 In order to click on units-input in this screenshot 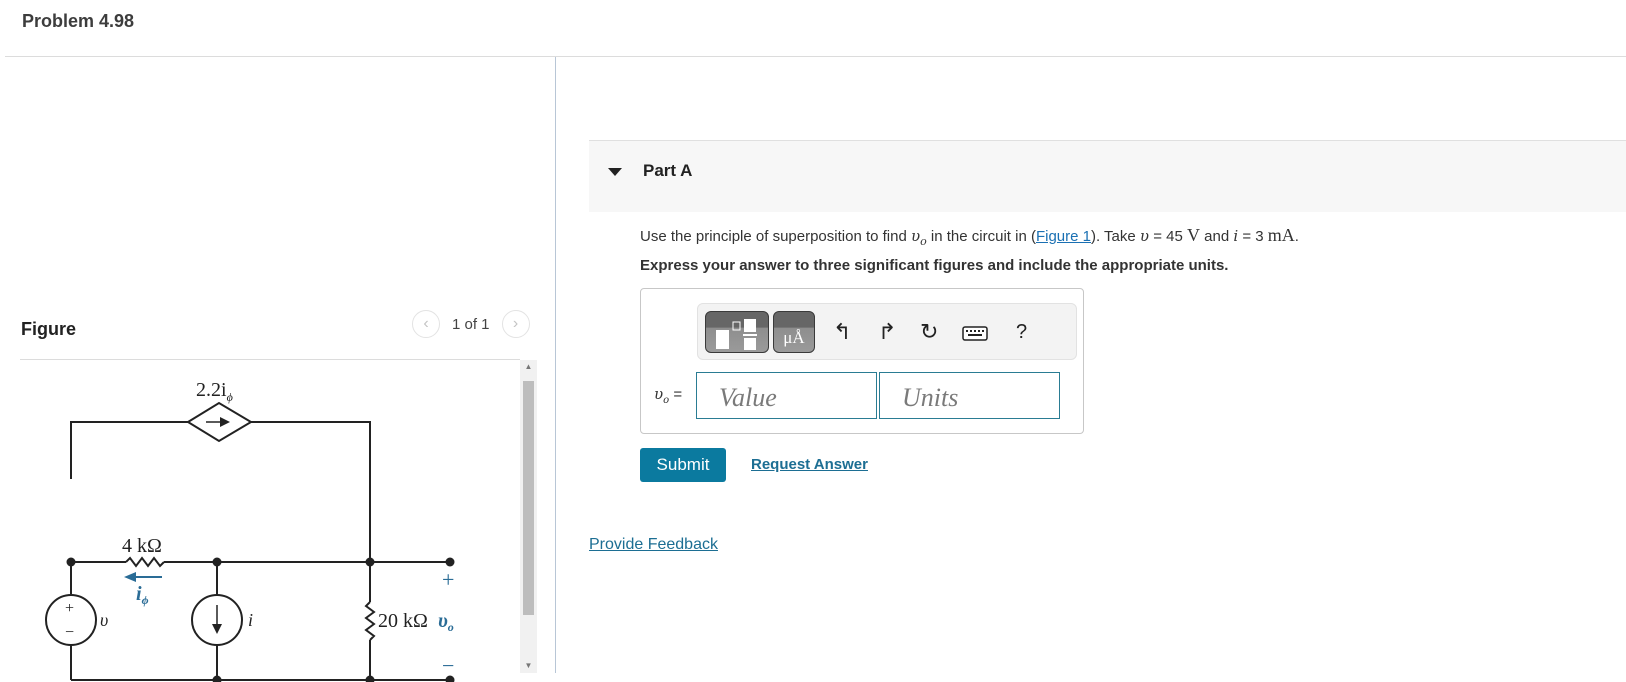, I will do `click(969, 395)`.